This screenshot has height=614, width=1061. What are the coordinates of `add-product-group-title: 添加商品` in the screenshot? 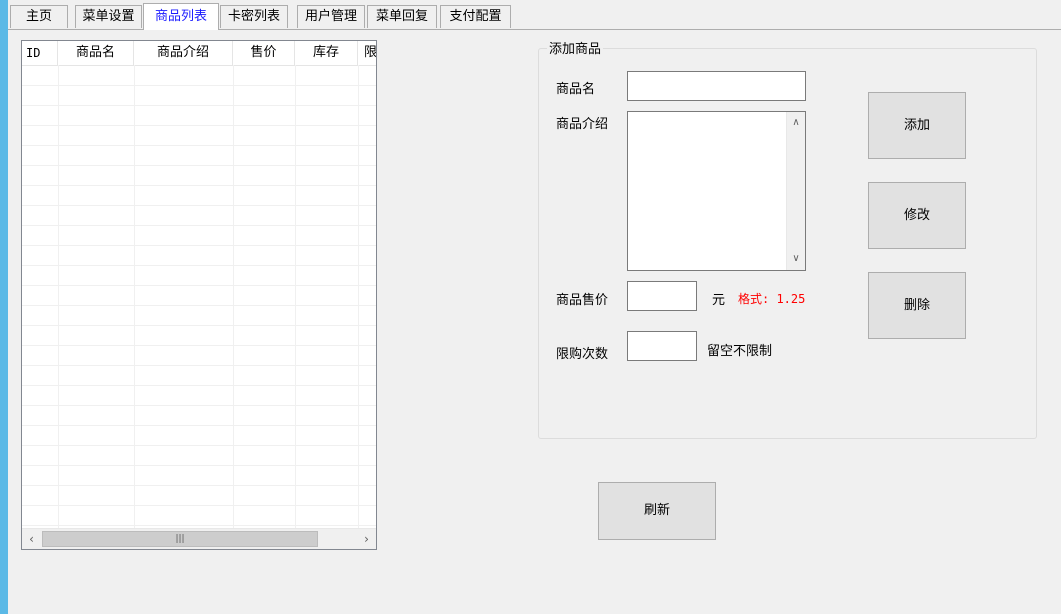 It's located at (575, 47).